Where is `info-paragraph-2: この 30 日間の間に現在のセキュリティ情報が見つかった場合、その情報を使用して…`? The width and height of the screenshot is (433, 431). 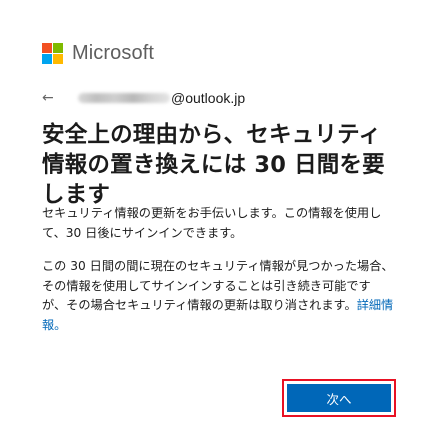
info-paragraph-2: この 30 日間の間に現在のセキュリティ情報が見つかった場合、その情報を使用して… is located at coordinates (218, 296).